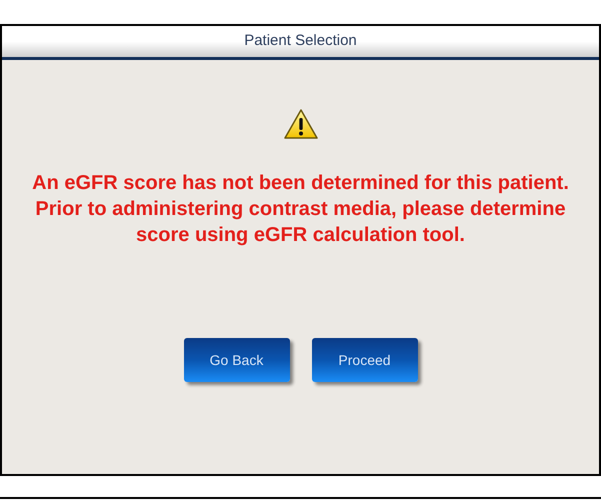 The image size is (601, 500). What do you see at coordinates (300, 41) in the screenshot?
I see `window-title: Patient Selection` at bounding box center [300, 41].